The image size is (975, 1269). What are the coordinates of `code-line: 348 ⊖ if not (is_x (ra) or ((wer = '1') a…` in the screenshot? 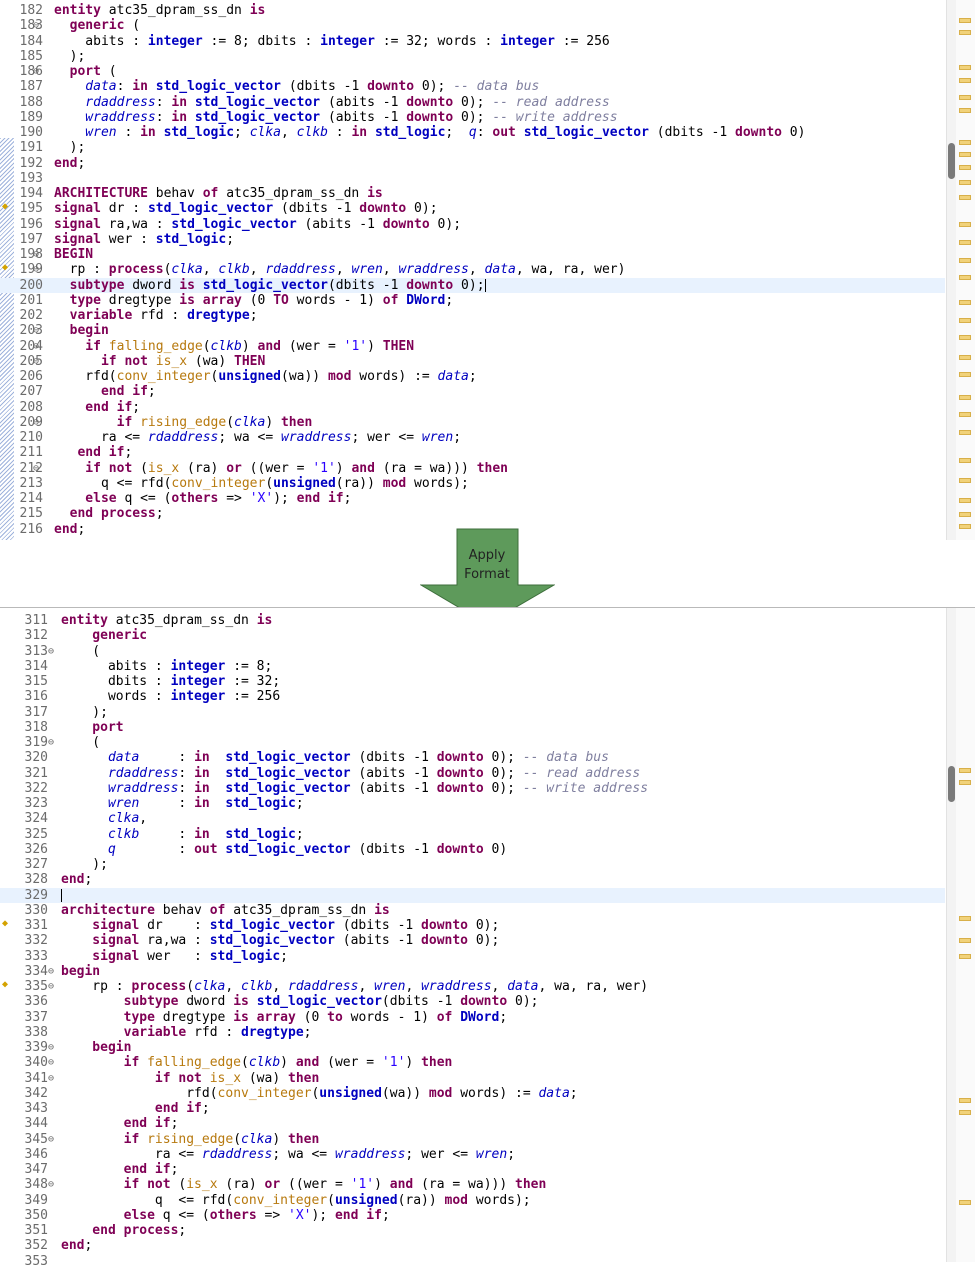 It's located at (472, 1184).